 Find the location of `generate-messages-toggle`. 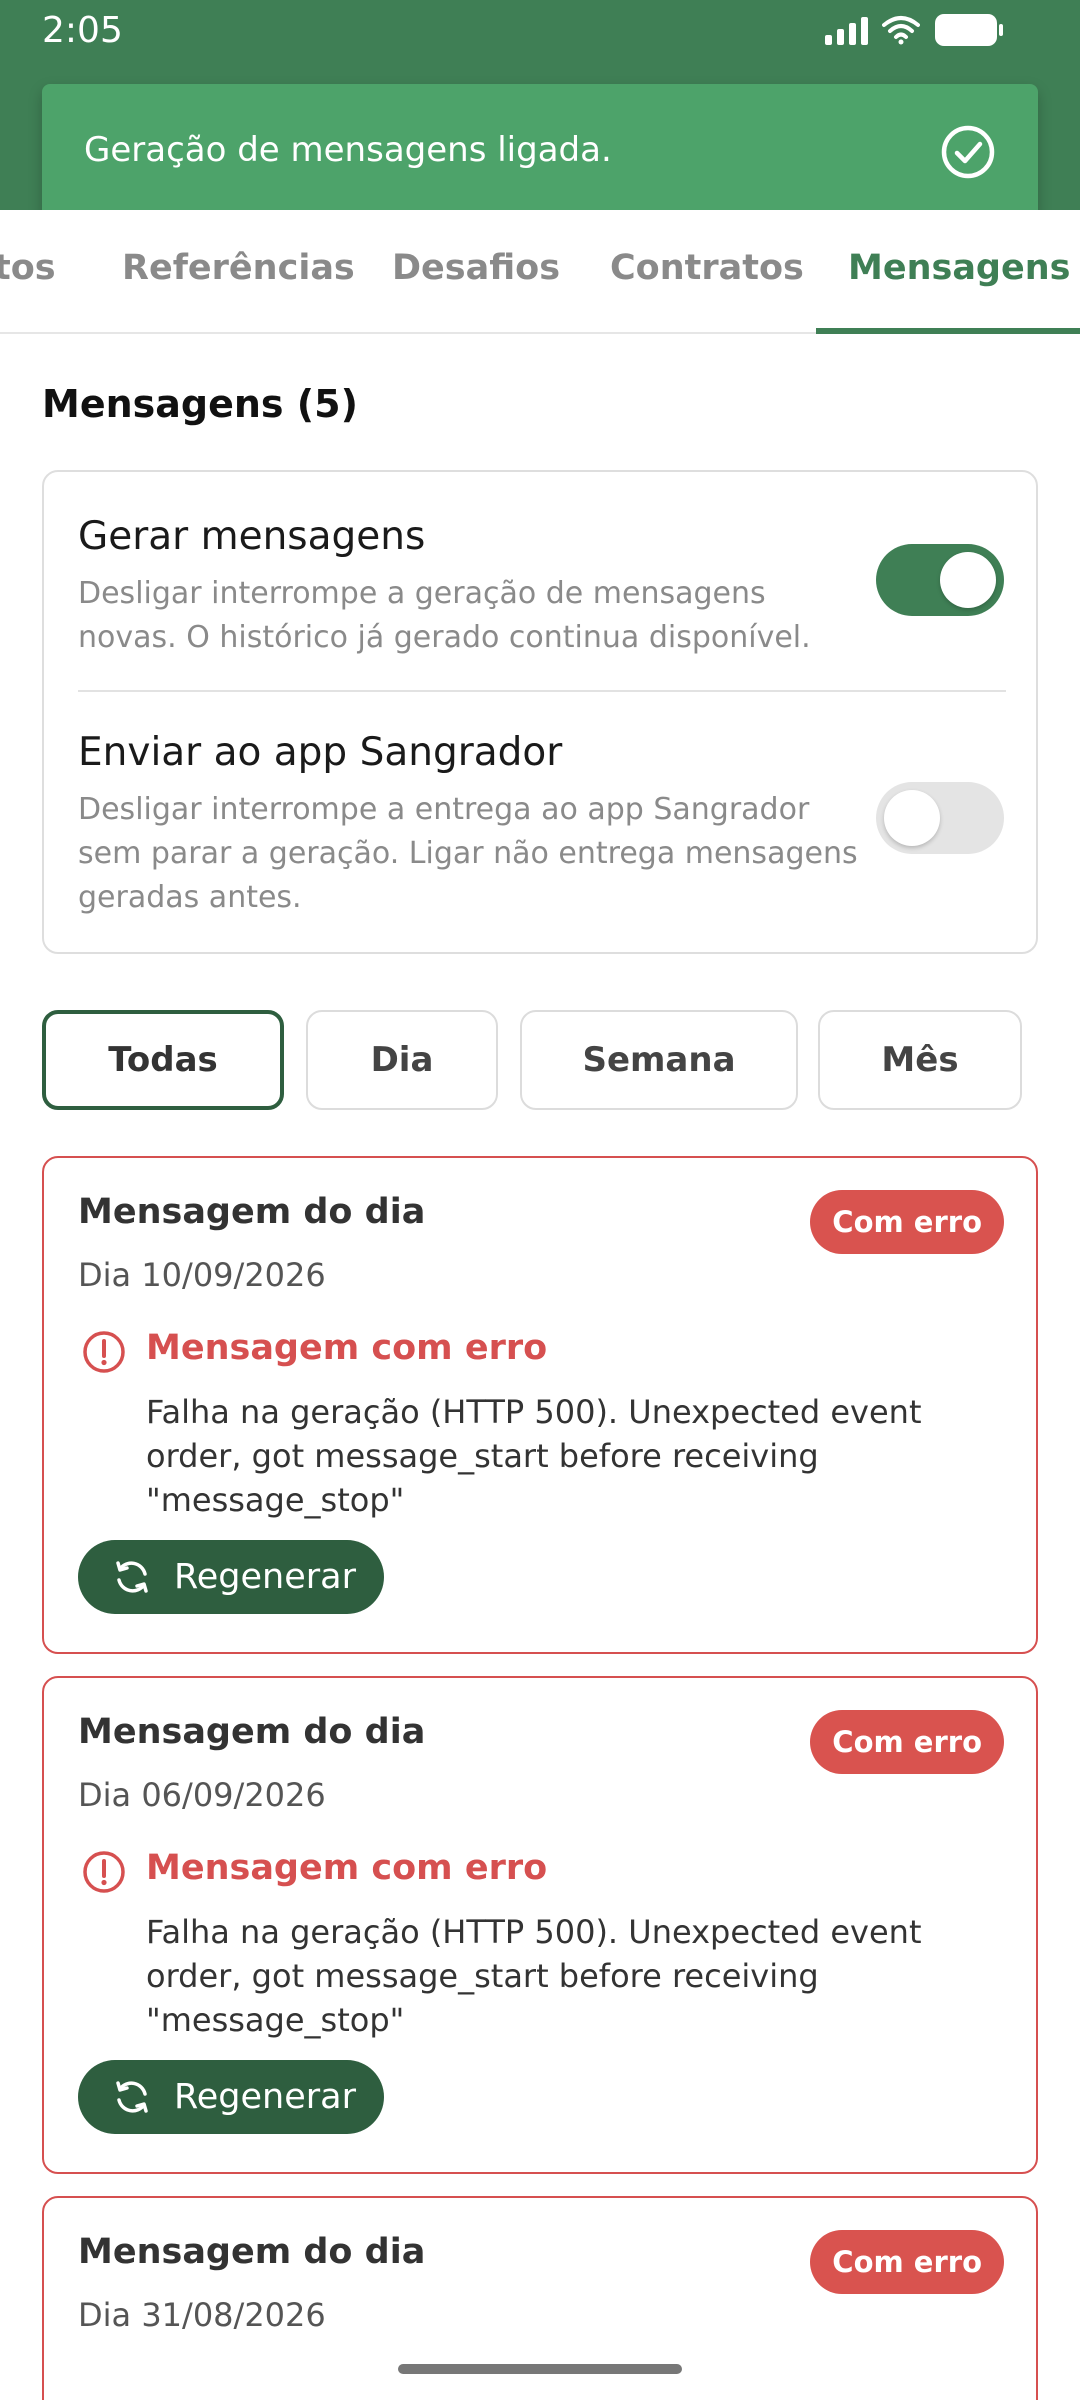

generate-messages-toggle is located at coordinates (940, 580).